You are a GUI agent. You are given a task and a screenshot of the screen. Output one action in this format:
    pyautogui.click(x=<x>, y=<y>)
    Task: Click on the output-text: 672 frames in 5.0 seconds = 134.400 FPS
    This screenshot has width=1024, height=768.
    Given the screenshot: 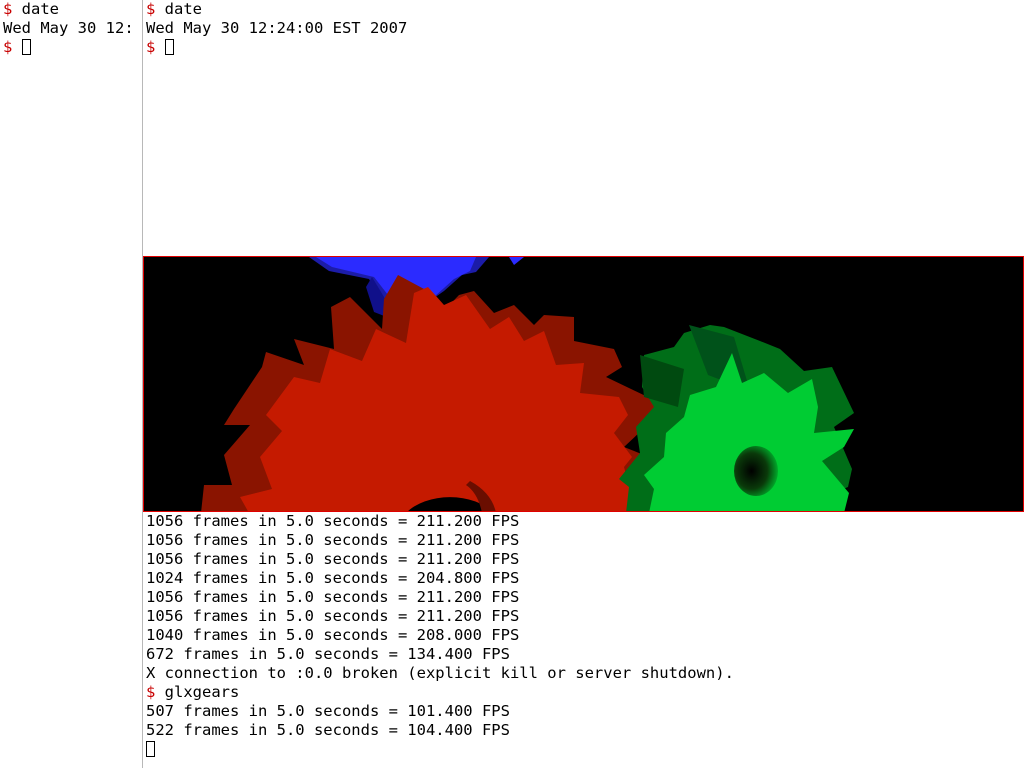 What is the action you would take?
    pyautogui.click(x=328, y=654)
    